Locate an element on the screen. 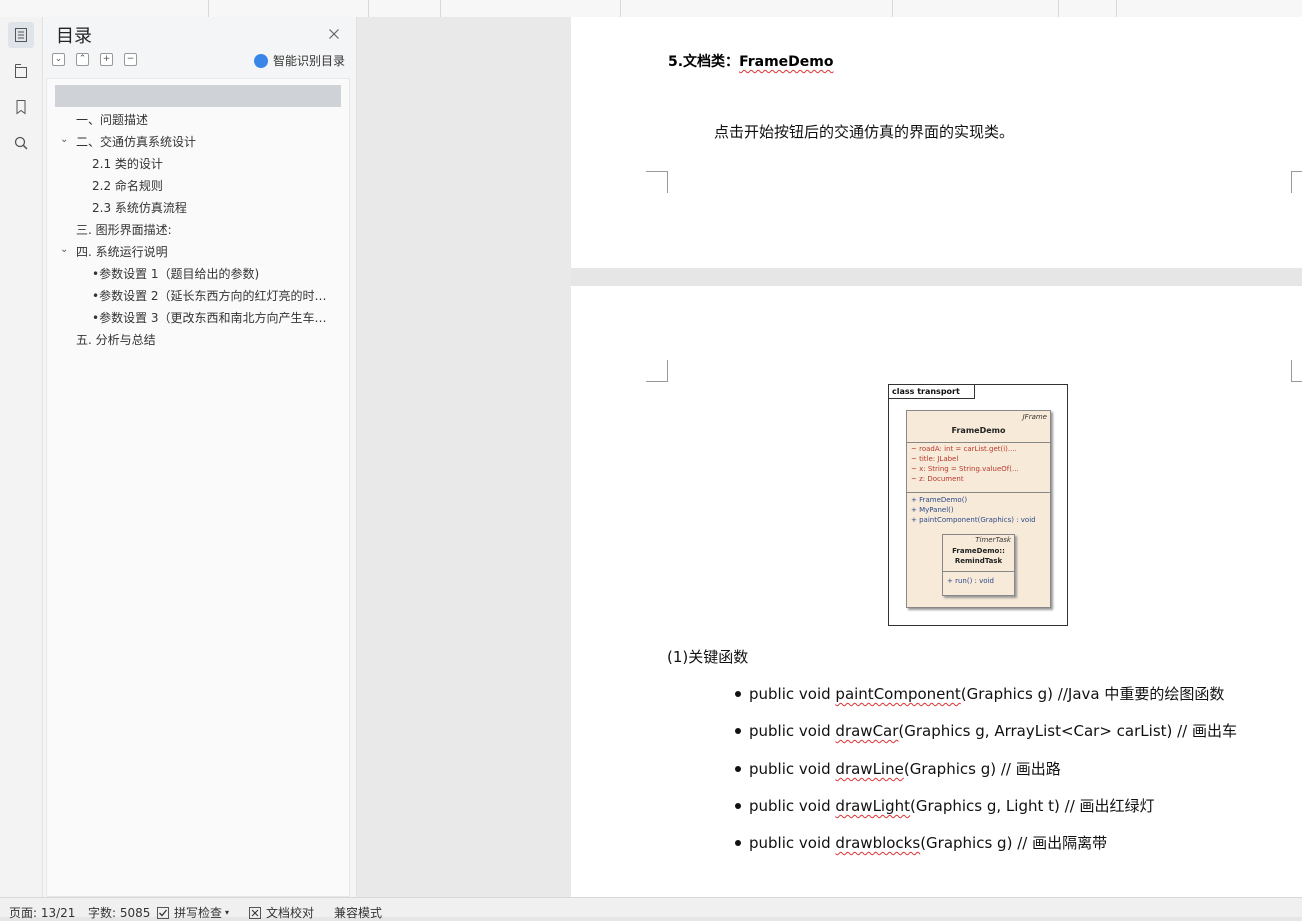 The height and width of the screenshot is (921, 1302). section-heading: 5.文档类：FrameDemo is located at coordinates (751, 61).